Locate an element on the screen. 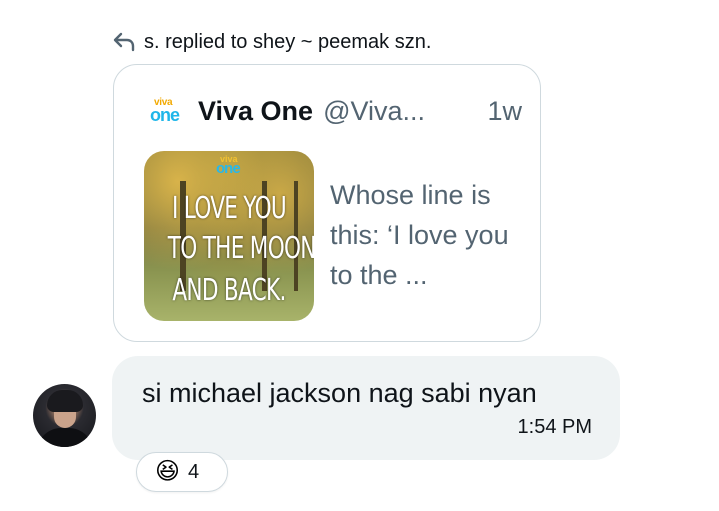 This screenshot has height=511, width=719. message-timestamp: 1:54 PM is located at coordinates (554, 427).